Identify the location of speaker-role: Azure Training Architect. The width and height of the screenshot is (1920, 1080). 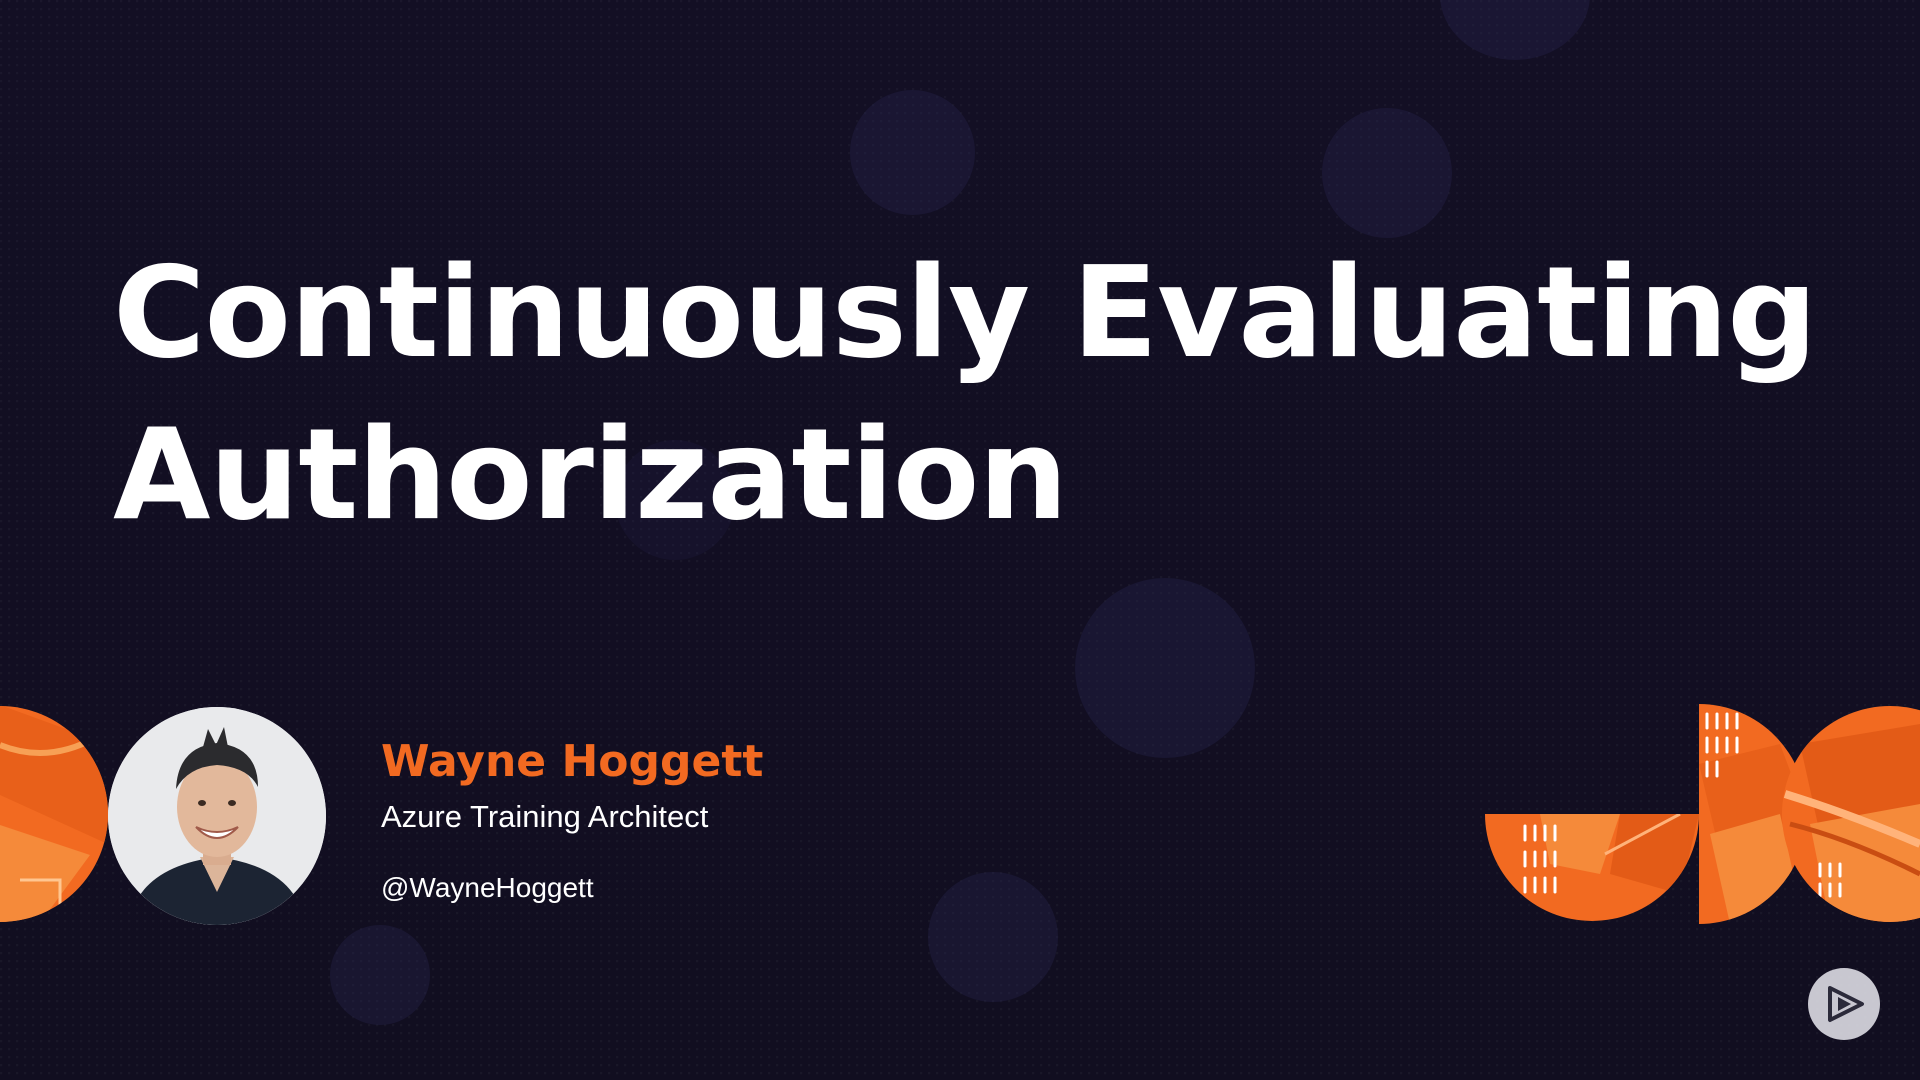
(545, 816).